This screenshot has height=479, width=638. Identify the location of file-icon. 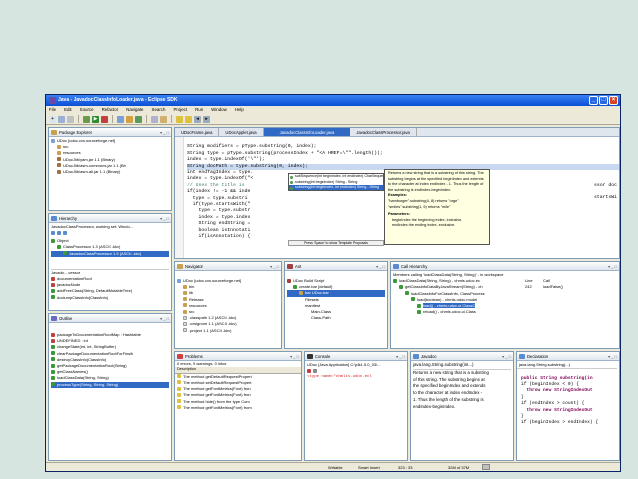
(185, 317).